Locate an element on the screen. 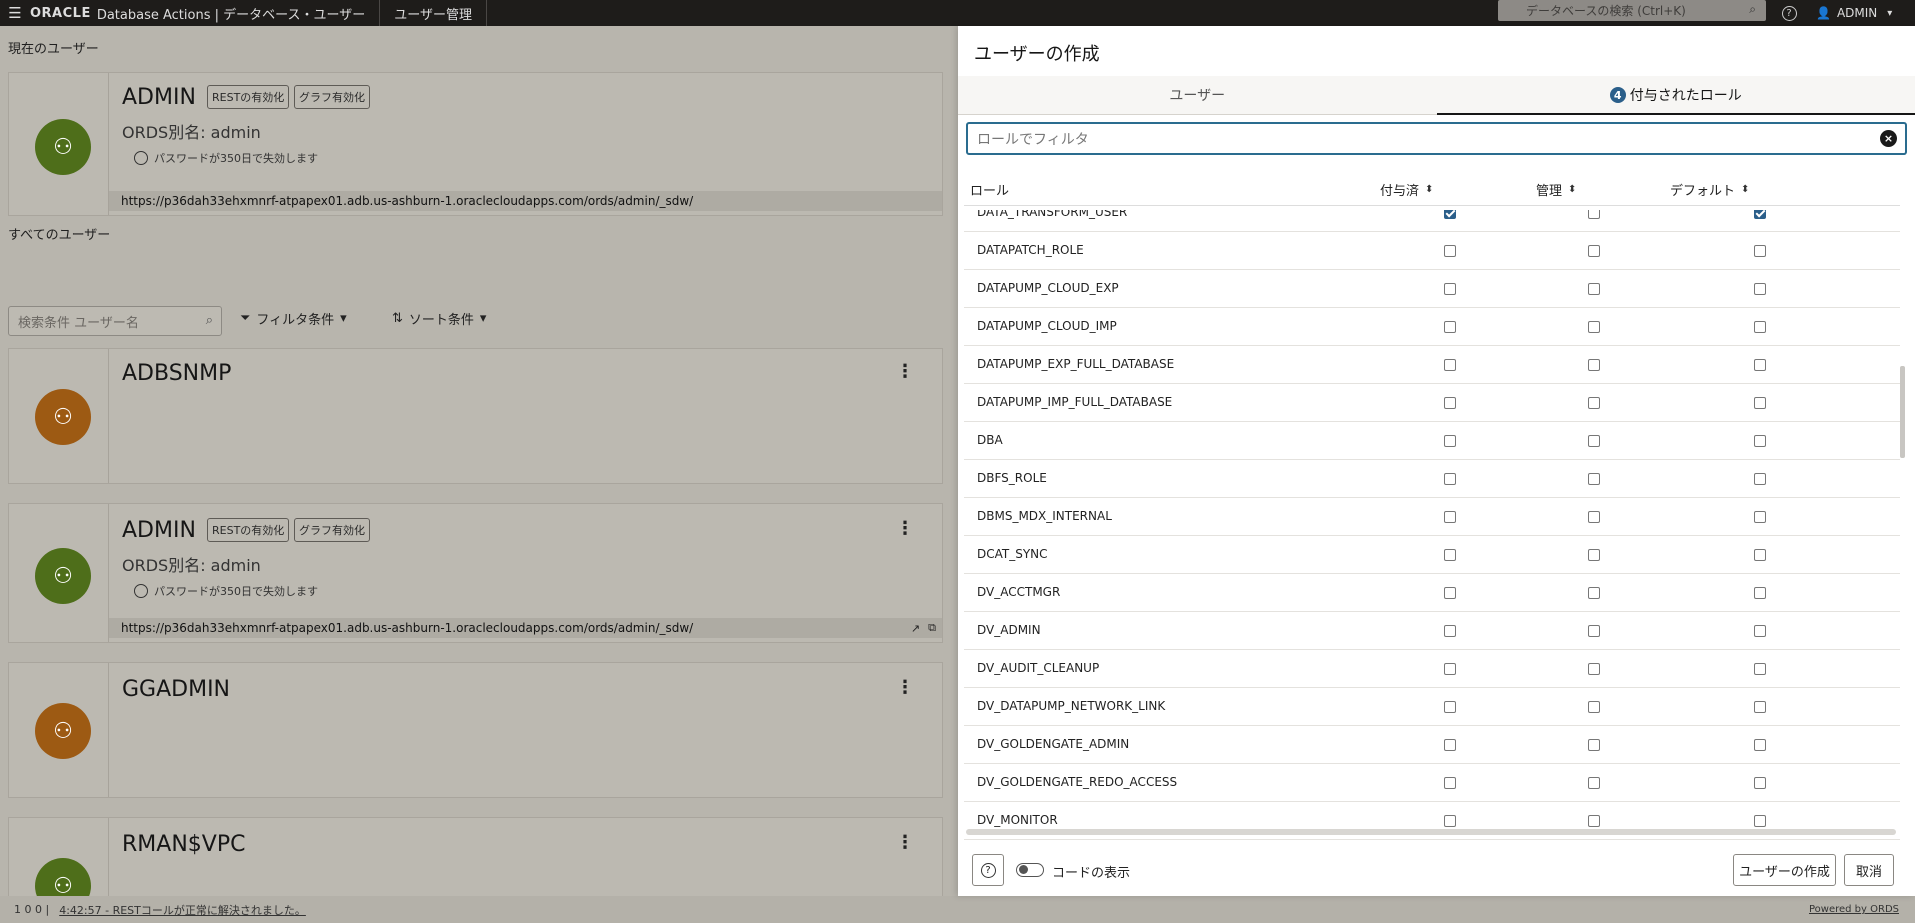  user-menu: 👤 ADMIN ▾ is located at coordinates (1854, 13).